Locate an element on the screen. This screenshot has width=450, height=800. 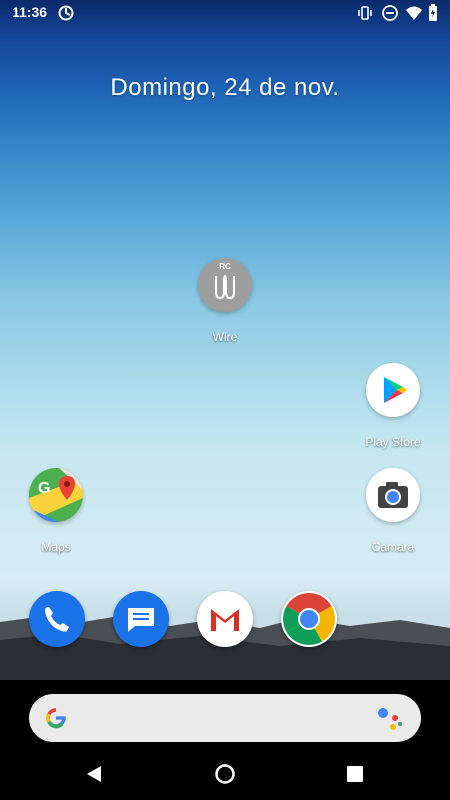
maps-icon: G is located at coordinates (56, 495).